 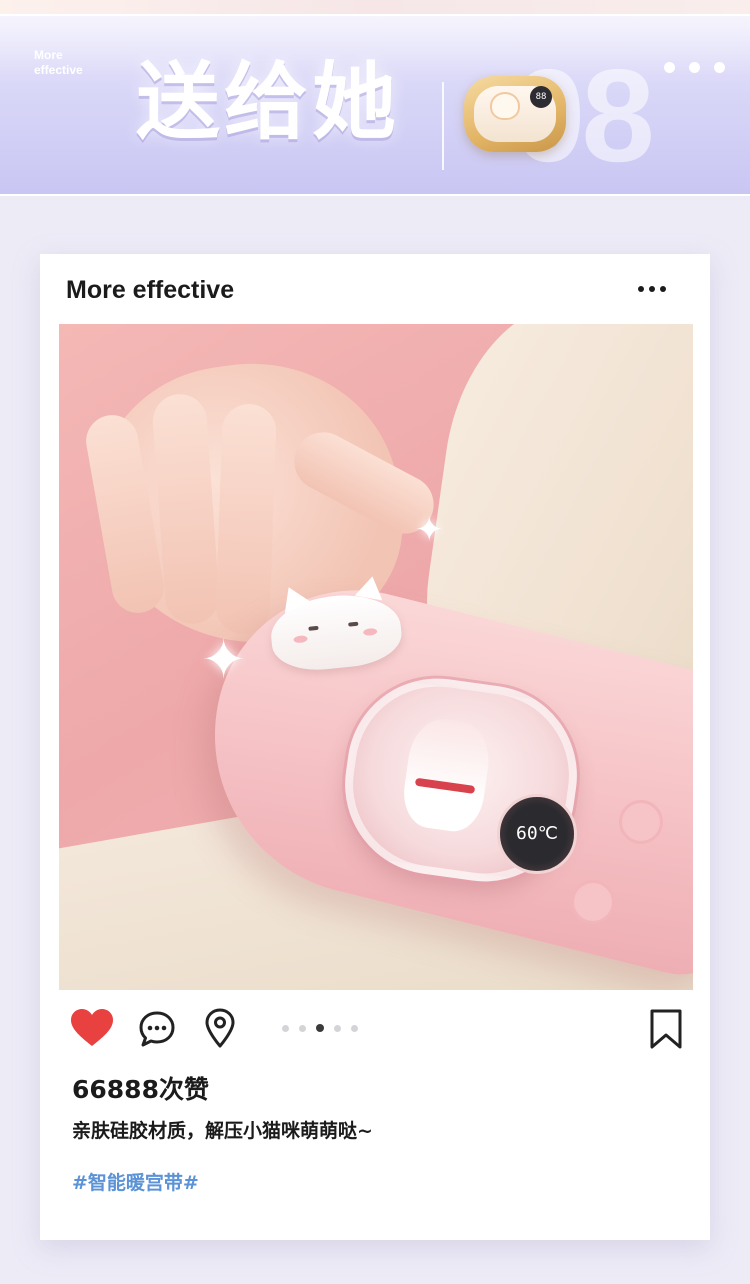 I want to click on banner-product-display: 88, so click(x=541, y=97).